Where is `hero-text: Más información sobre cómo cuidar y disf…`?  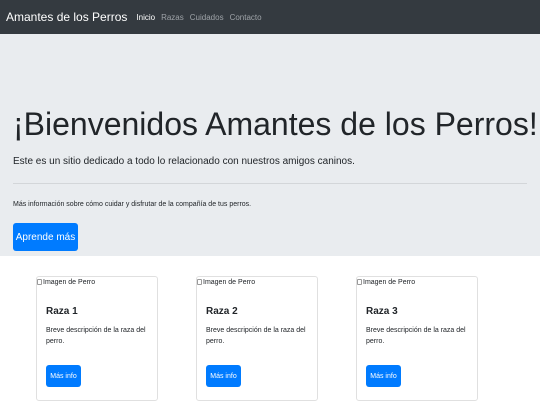 hero-text: Más información sobre cómo cuidar y disf… is located at coordinates (132, 204).